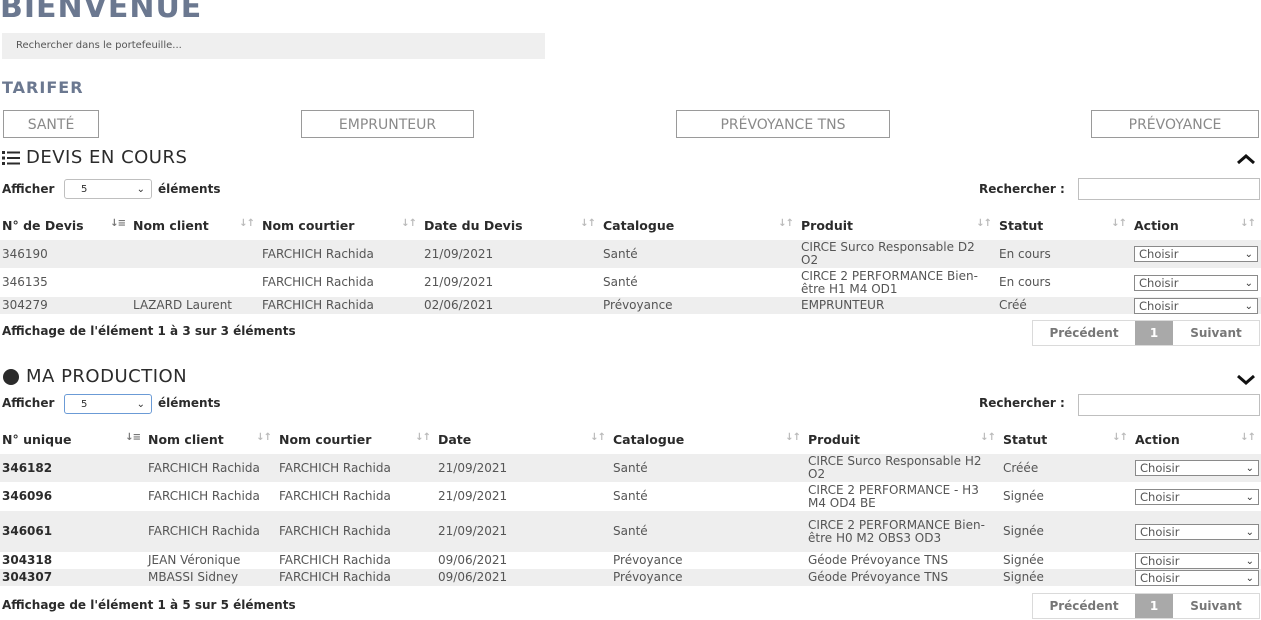 The width and height of the screenshot is (1261, 620). I want to click on tarifer-prevoyance-button: PRÉVOYANCE, so click(1175, 124).